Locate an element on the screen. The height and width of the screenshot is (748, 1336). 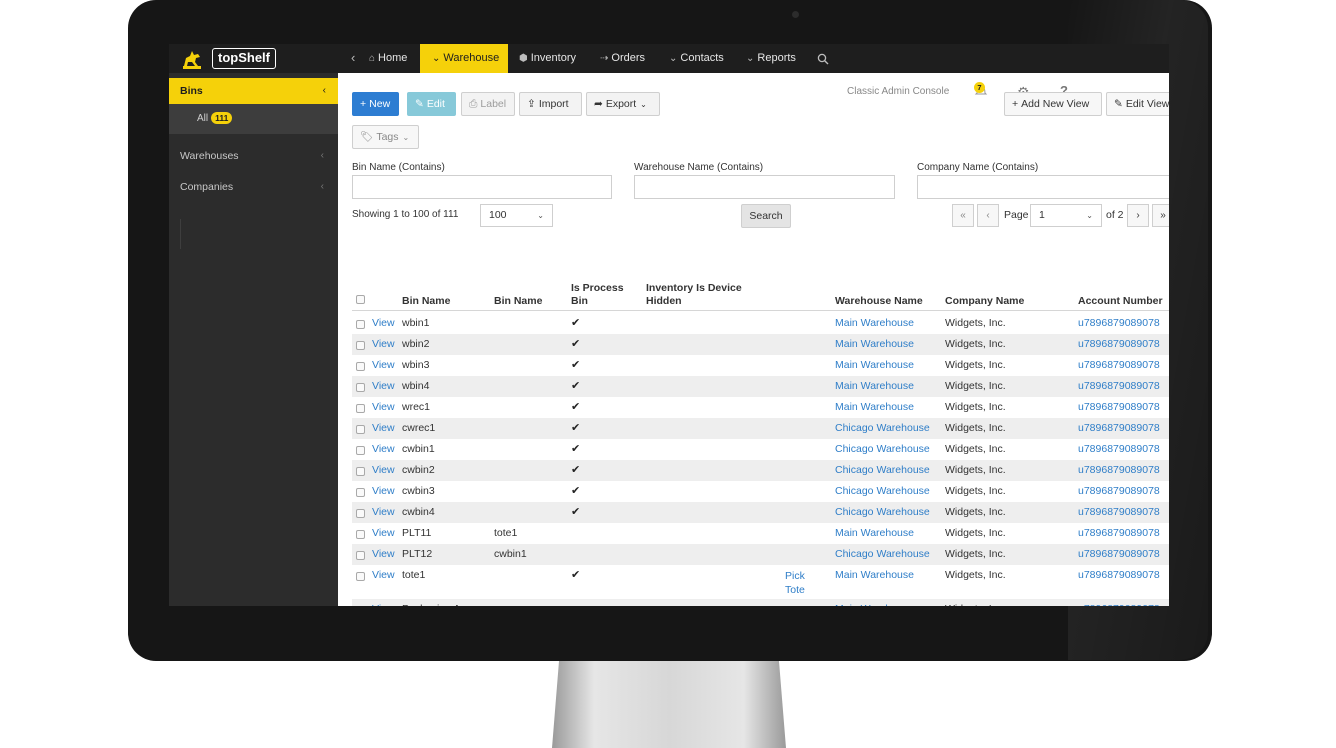
sidebar-item-companies: Companies ‹ is located at coordinates (253, 187).